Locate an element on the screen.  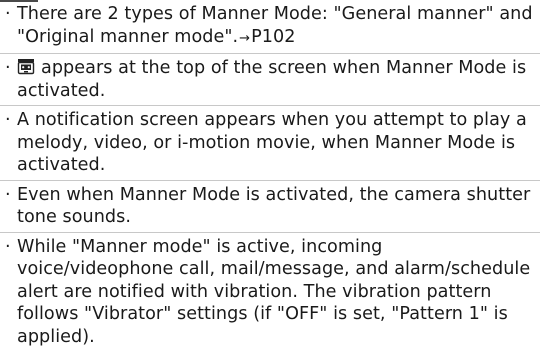
section-rule is located at coordinates (19, 1).